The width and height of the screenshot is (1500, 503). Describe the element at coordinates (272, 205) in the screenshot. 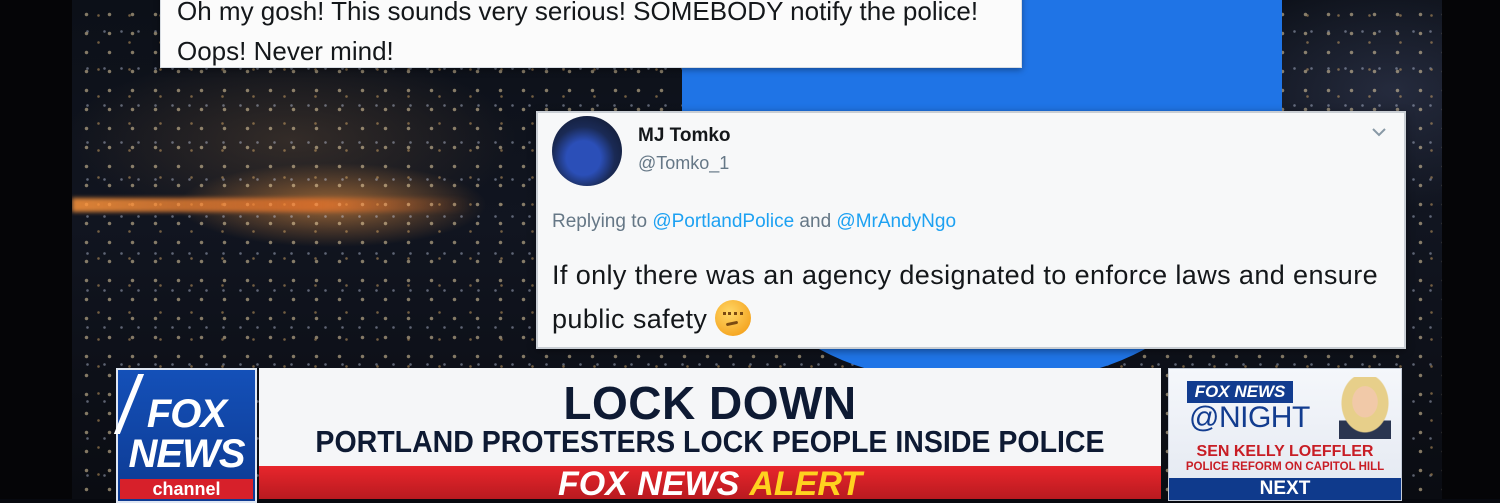

I see `lit-bridge` at that location.